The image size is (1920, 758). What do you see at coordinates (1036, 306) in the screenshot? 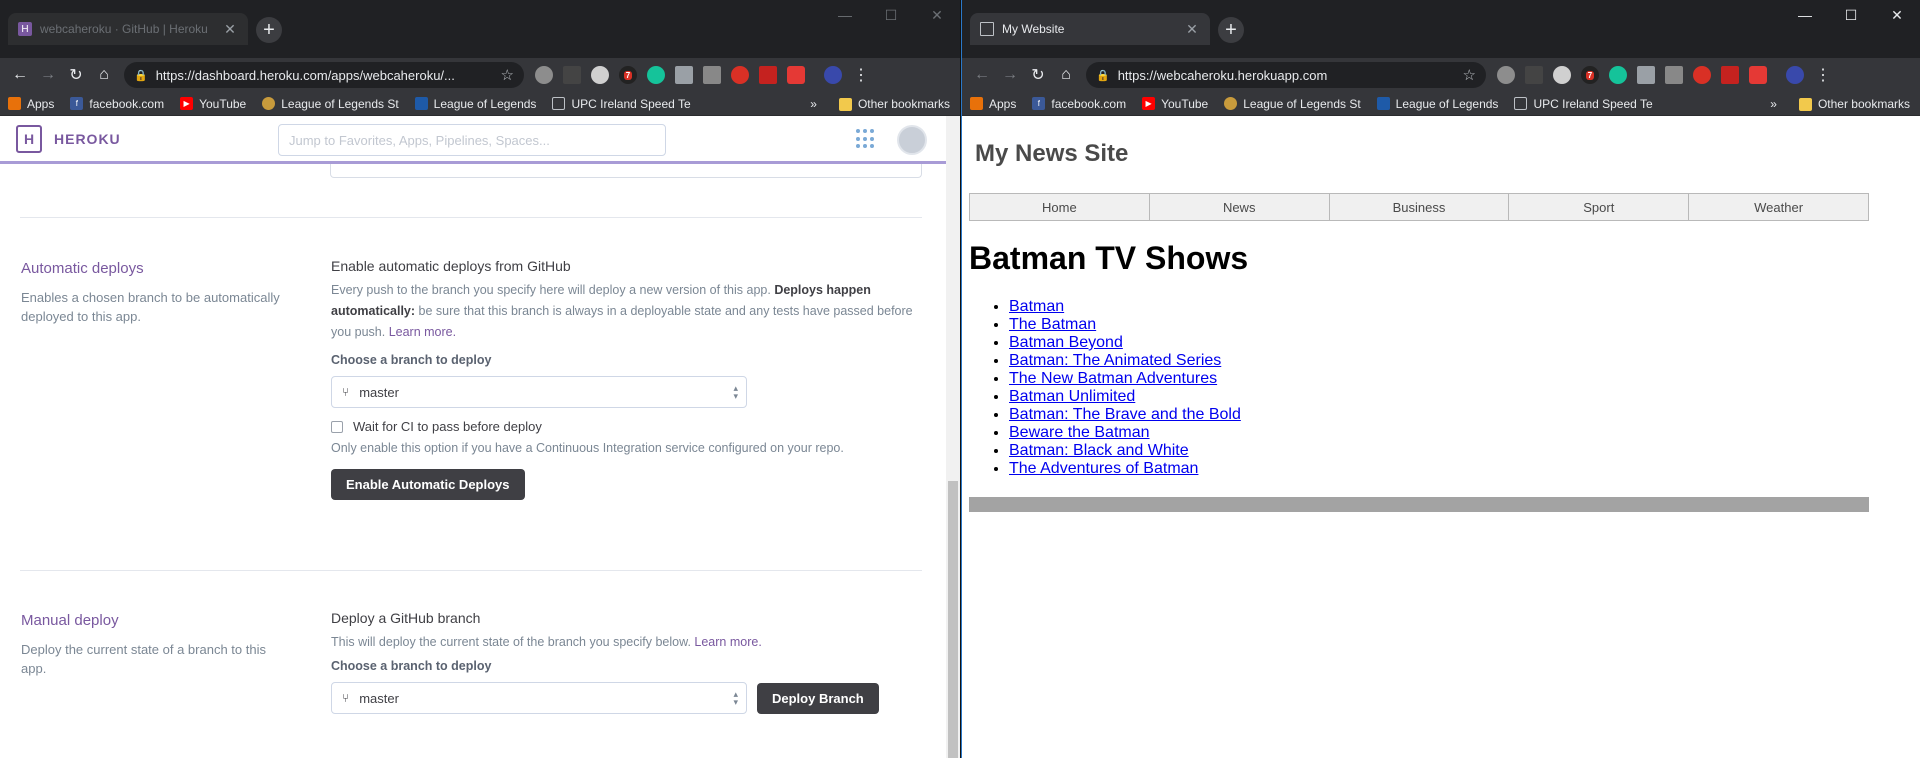
I see `show-link: Batman` at bounding box center [1036, 306].